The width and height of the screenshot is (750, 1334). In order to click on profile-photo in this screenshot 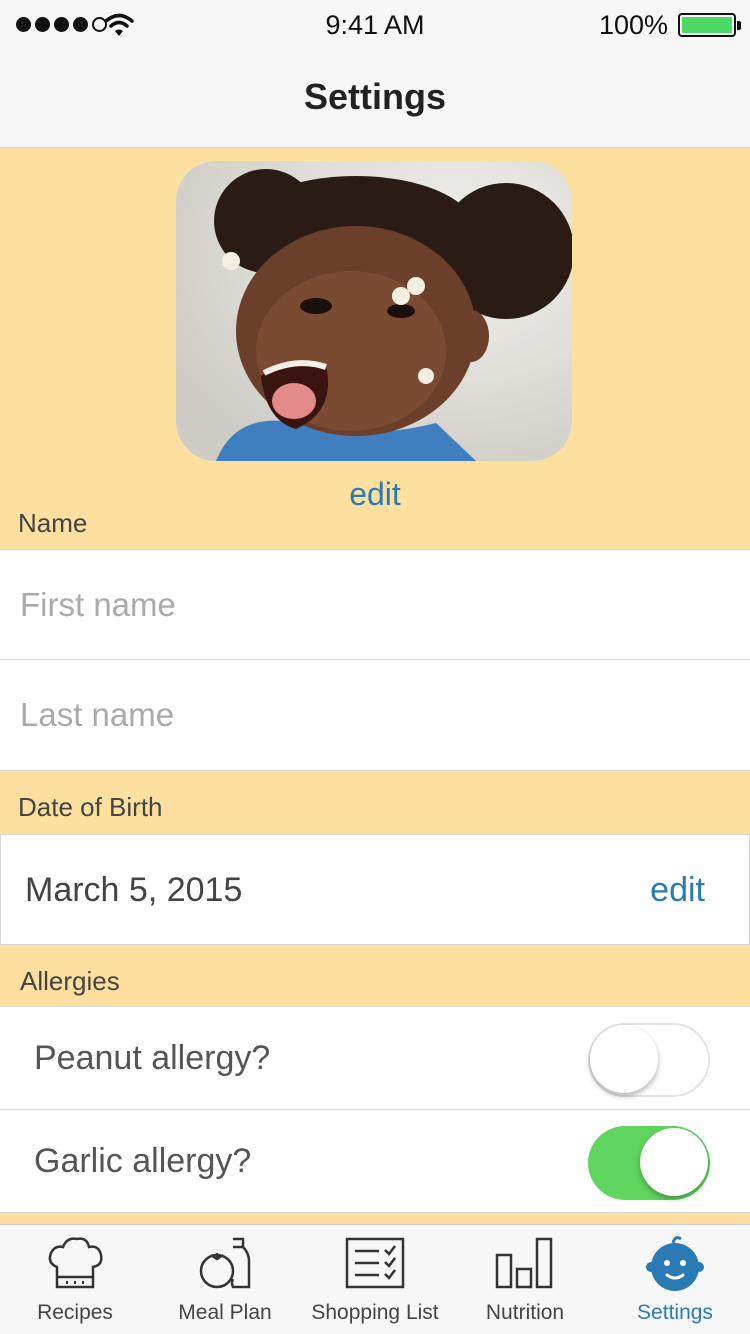, I will do `click(374, 311)`.